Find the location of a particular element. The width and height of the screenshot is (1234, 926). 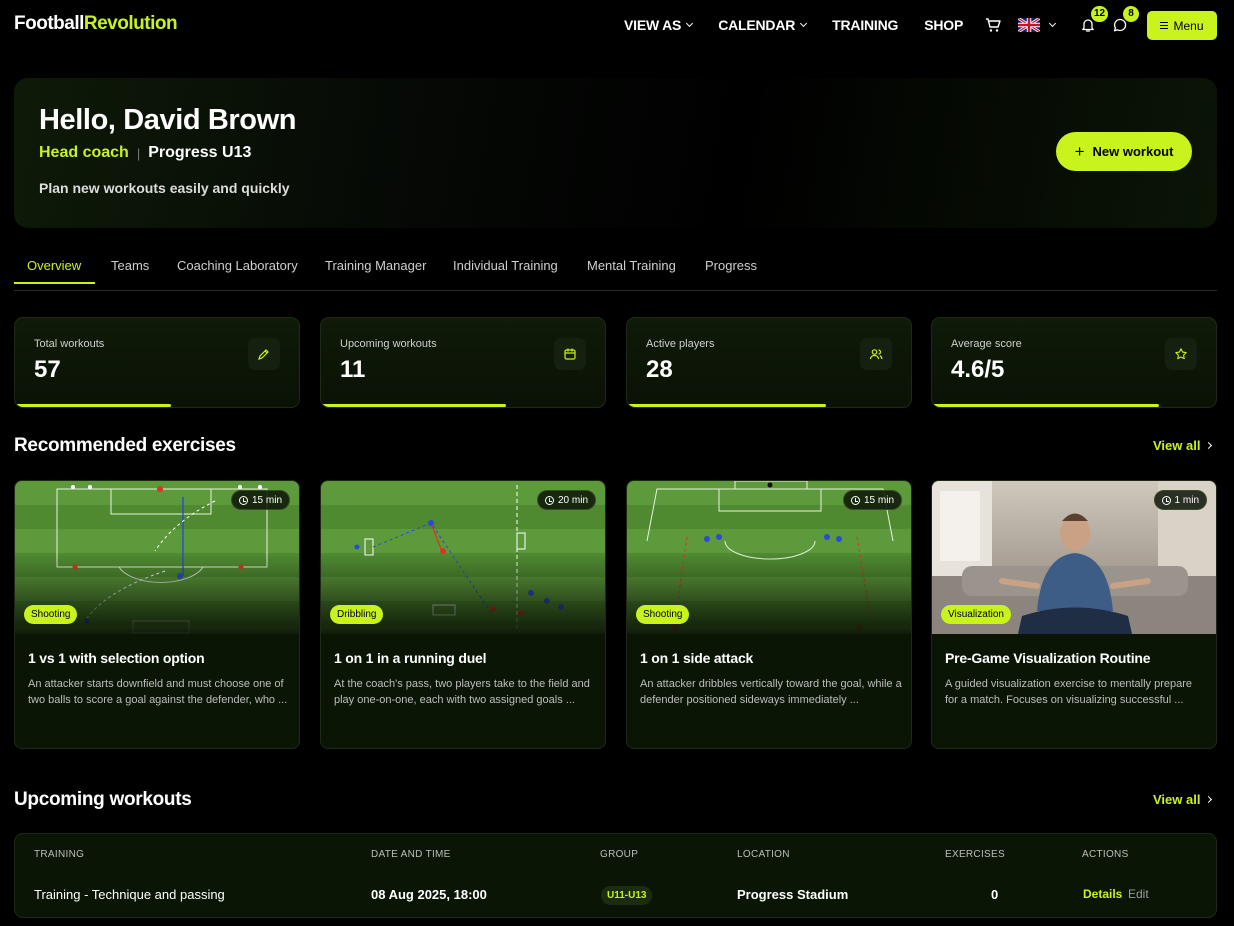

calendar-icon is located at coordinates (570, 354).